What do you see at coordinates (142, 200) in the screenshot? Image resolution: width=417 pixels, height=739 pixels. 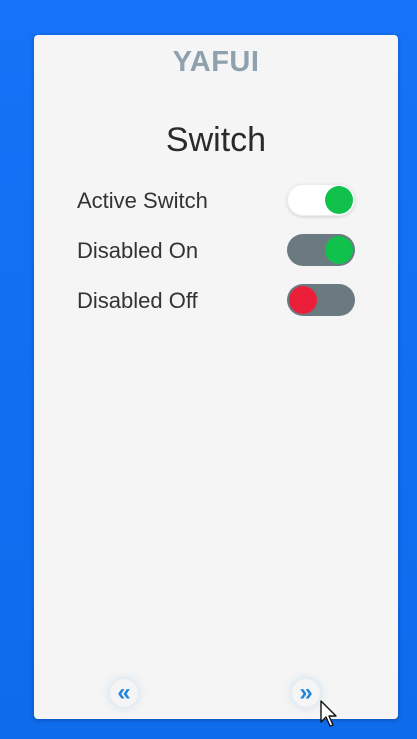 I see `switch-label-active: Active Switch` at bounding box center [142, 200].